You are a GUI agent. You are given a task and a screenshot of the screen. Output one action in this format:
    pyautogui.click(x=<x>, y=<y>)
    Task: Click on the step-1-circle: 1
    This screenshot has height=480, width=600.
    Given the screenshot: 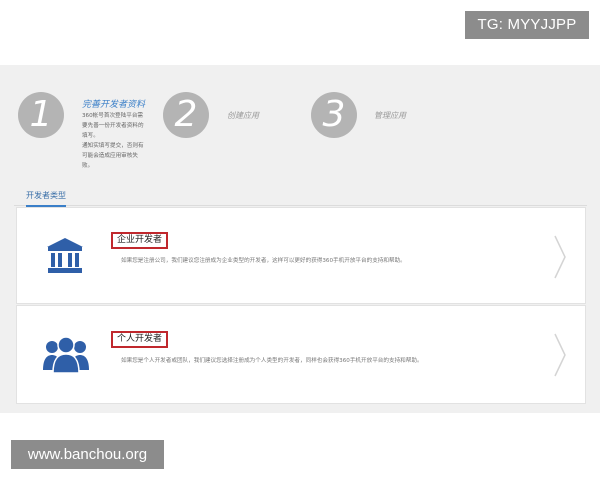 What is the action you would take?
    pyautogui.click(x=41, y=115)
    